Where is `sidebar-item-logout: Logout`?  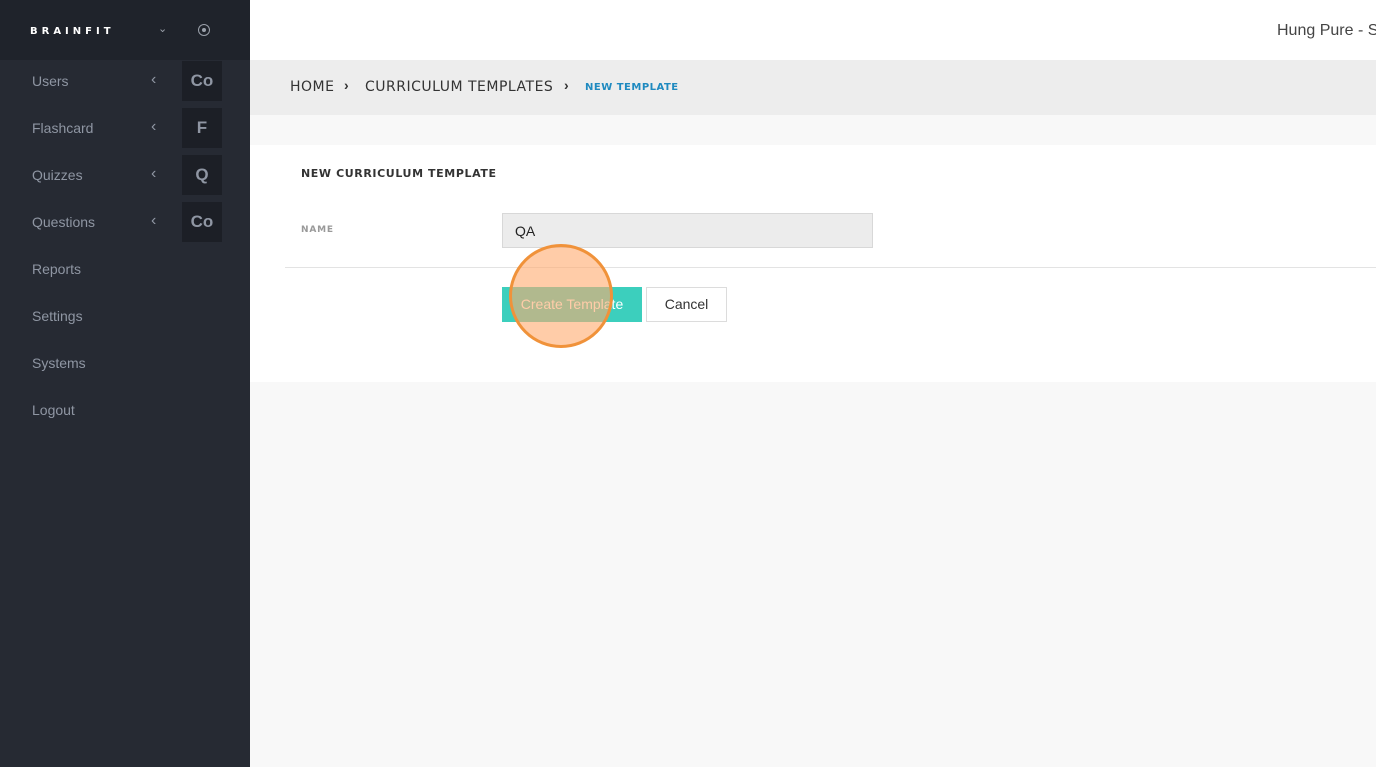 sidebar-item-logout: Logout is located at coordinates (125, 412).